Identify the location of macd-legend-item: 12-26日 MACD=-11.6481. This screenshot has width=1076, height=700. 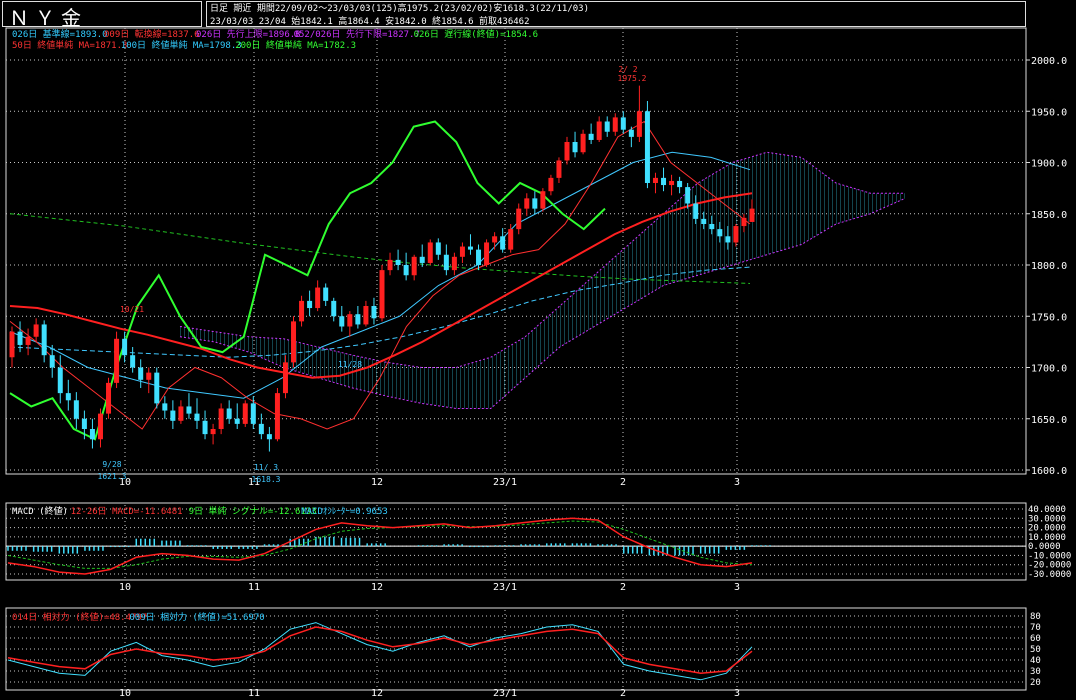
(127, 511).